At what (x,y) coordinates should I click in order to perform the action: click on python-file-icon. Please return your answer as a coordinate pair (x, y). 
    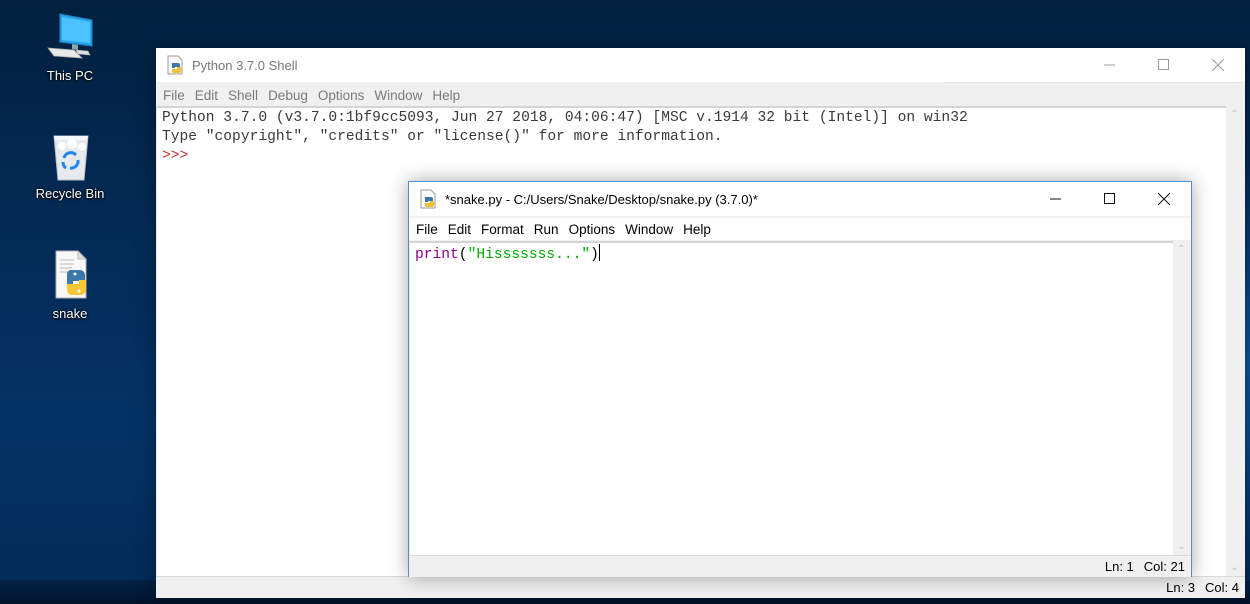
    Looking at the image, I should click on (70, 276).